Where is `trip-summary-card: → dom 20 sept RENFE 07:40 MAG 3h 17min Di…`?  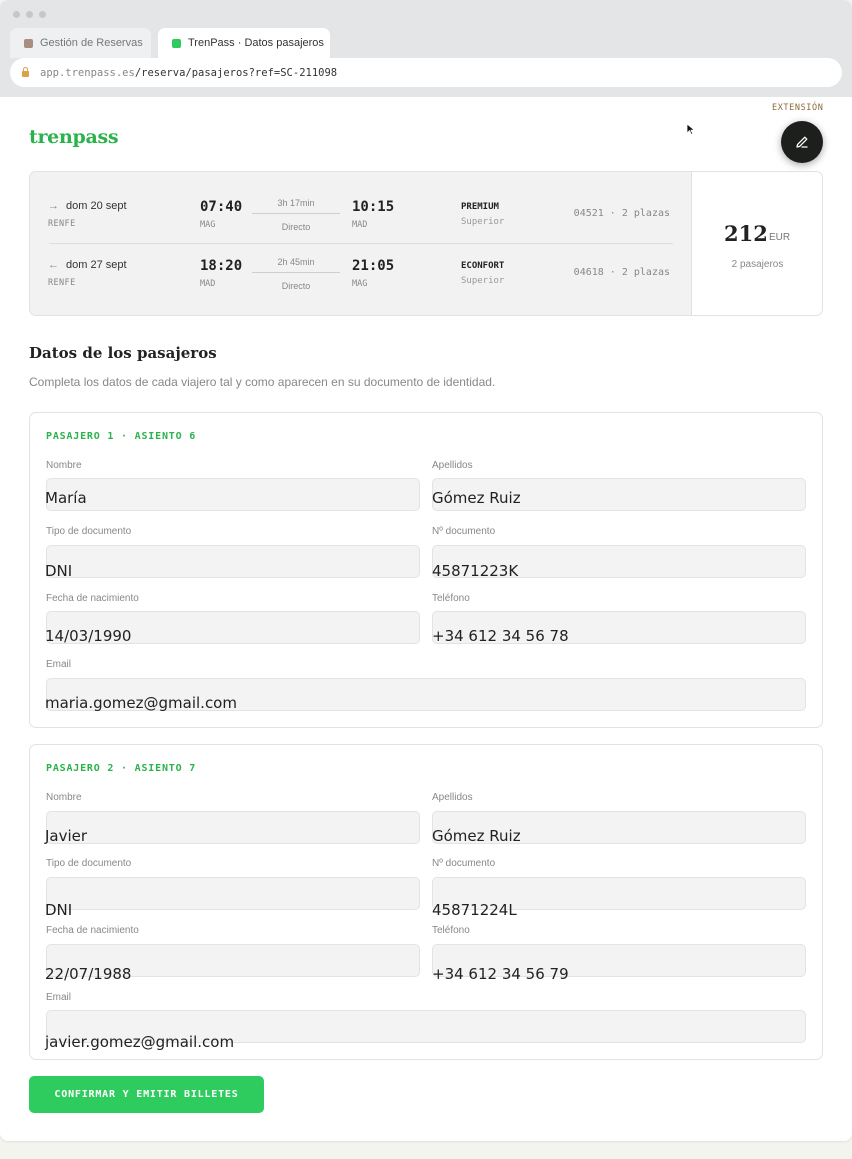 trip-summary-card: → dom 20 sept RENFE 07:40 MAG 3h 17min Di… is located at coordinates (426, 243).